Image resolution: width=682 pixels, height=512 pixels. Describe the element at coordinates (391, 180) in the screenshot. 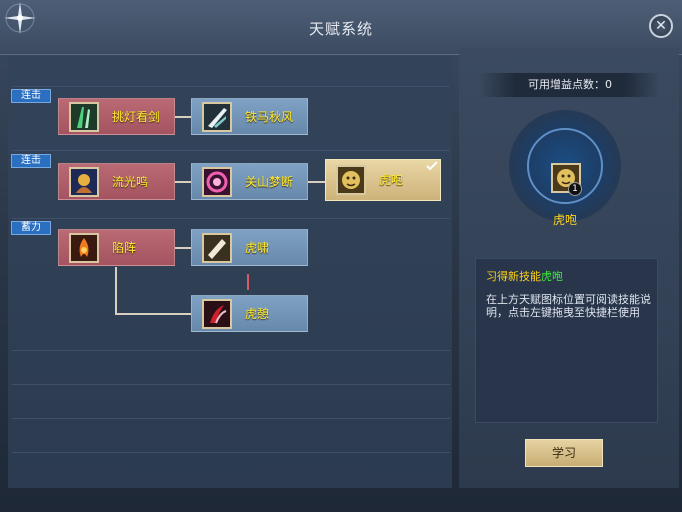

I see `talent-label: 虎咆` at that location.